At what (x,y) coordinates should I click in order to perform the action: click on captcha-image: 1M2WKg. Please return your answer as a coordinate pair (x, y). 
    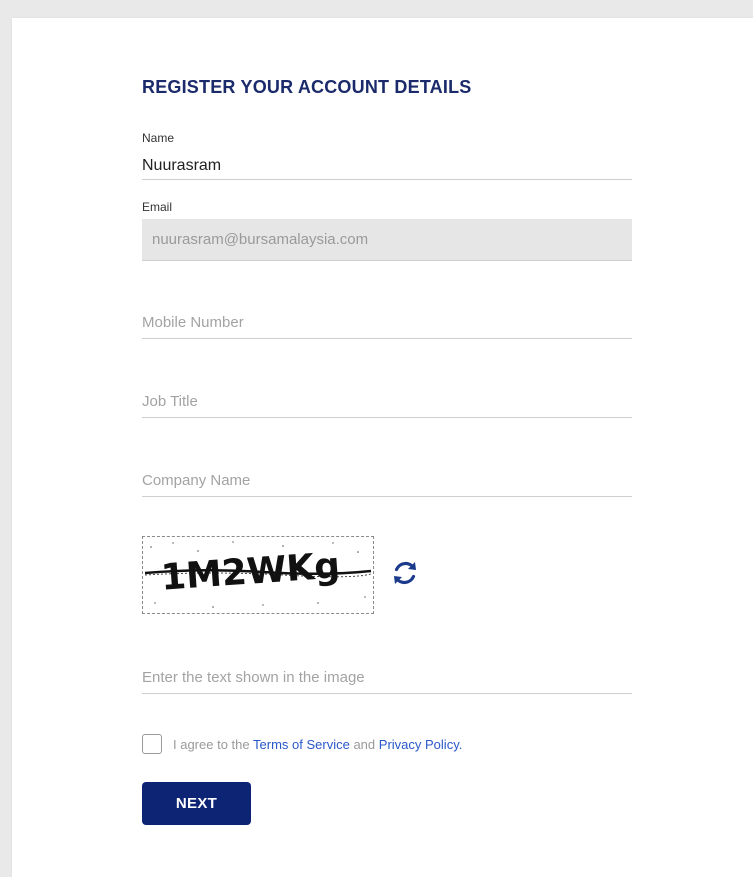
    Looking at the image, I should click on (258, 575).